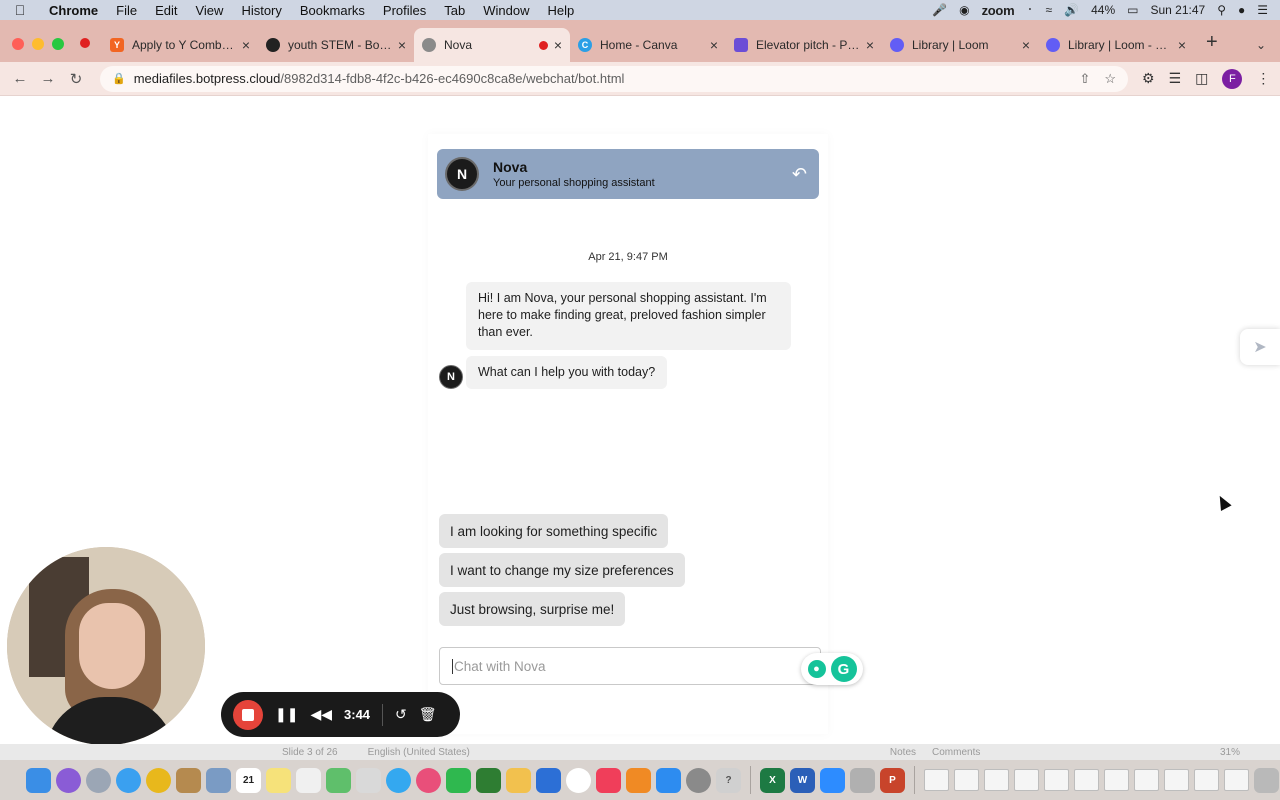 Image resolution: width=1280 pixels, height=800 pixels. I want to click on menu-help: Help, so click(561, 10).